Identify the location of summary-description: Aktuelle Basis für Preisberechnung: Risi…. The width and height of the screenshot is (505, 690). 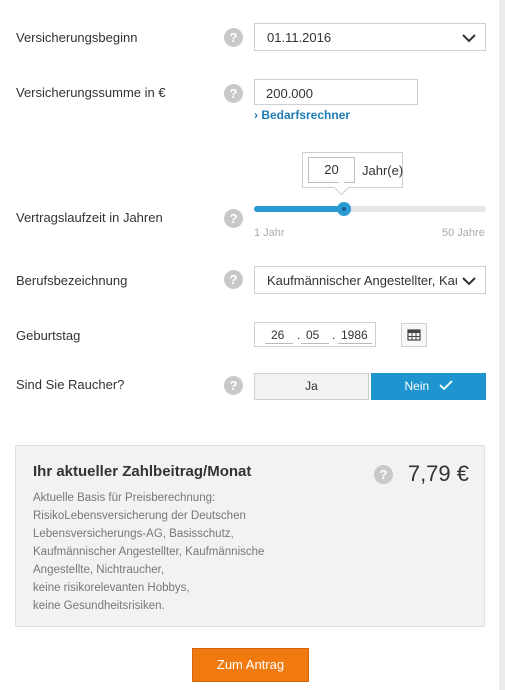
(163, 552).